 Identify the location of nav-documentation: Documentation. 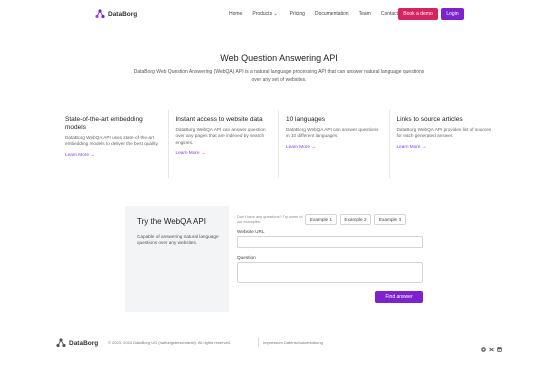
(332, 14).